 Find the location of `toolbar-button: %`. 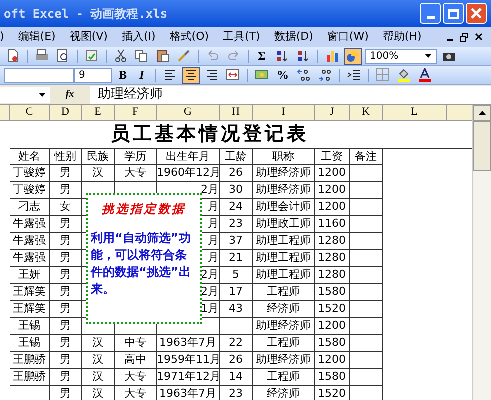

toolbar-button: % is located at coordinates (283, 75).